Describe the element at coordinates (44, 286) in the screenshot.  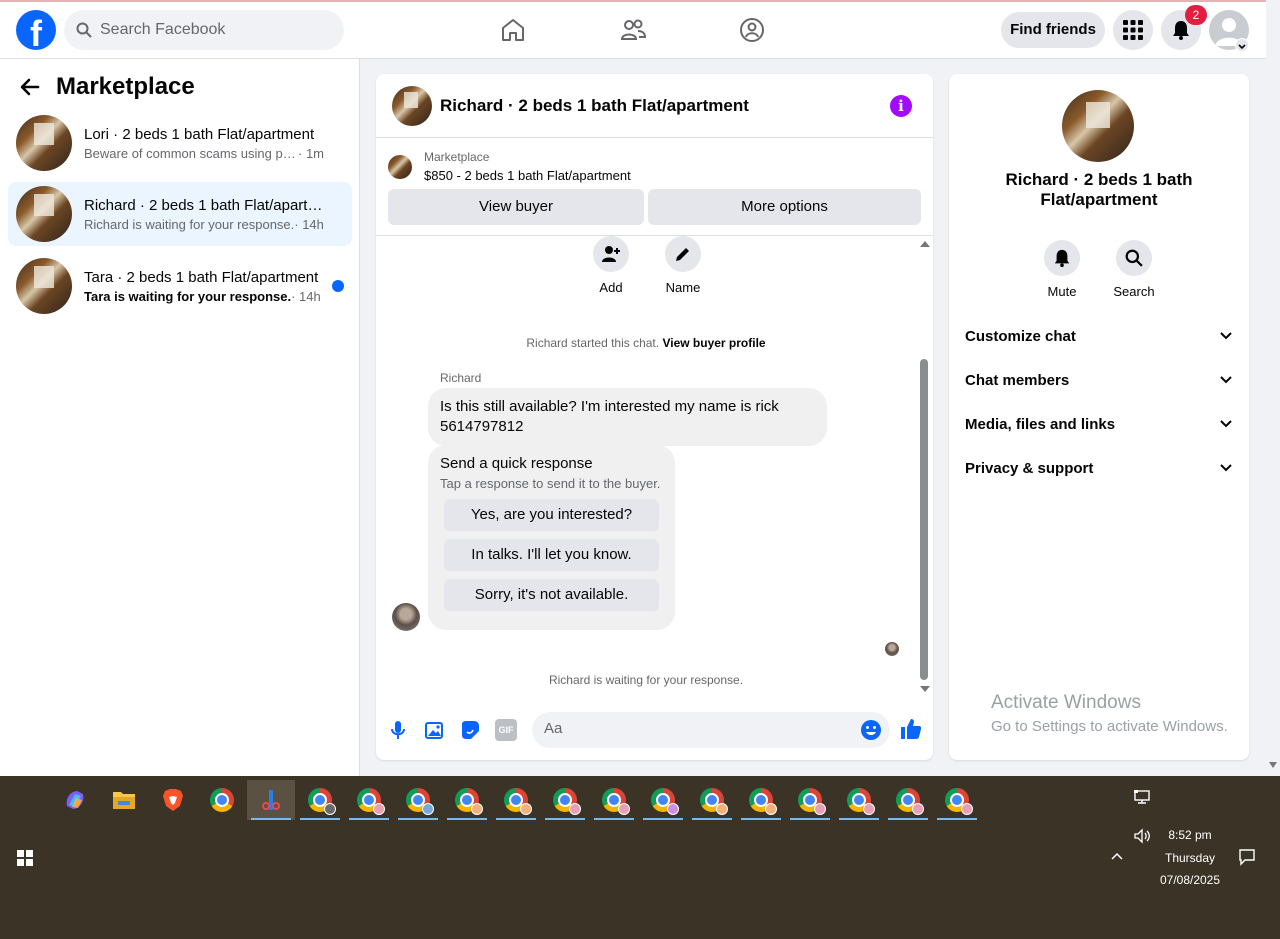
I see `listing-thumbnail` at that location.